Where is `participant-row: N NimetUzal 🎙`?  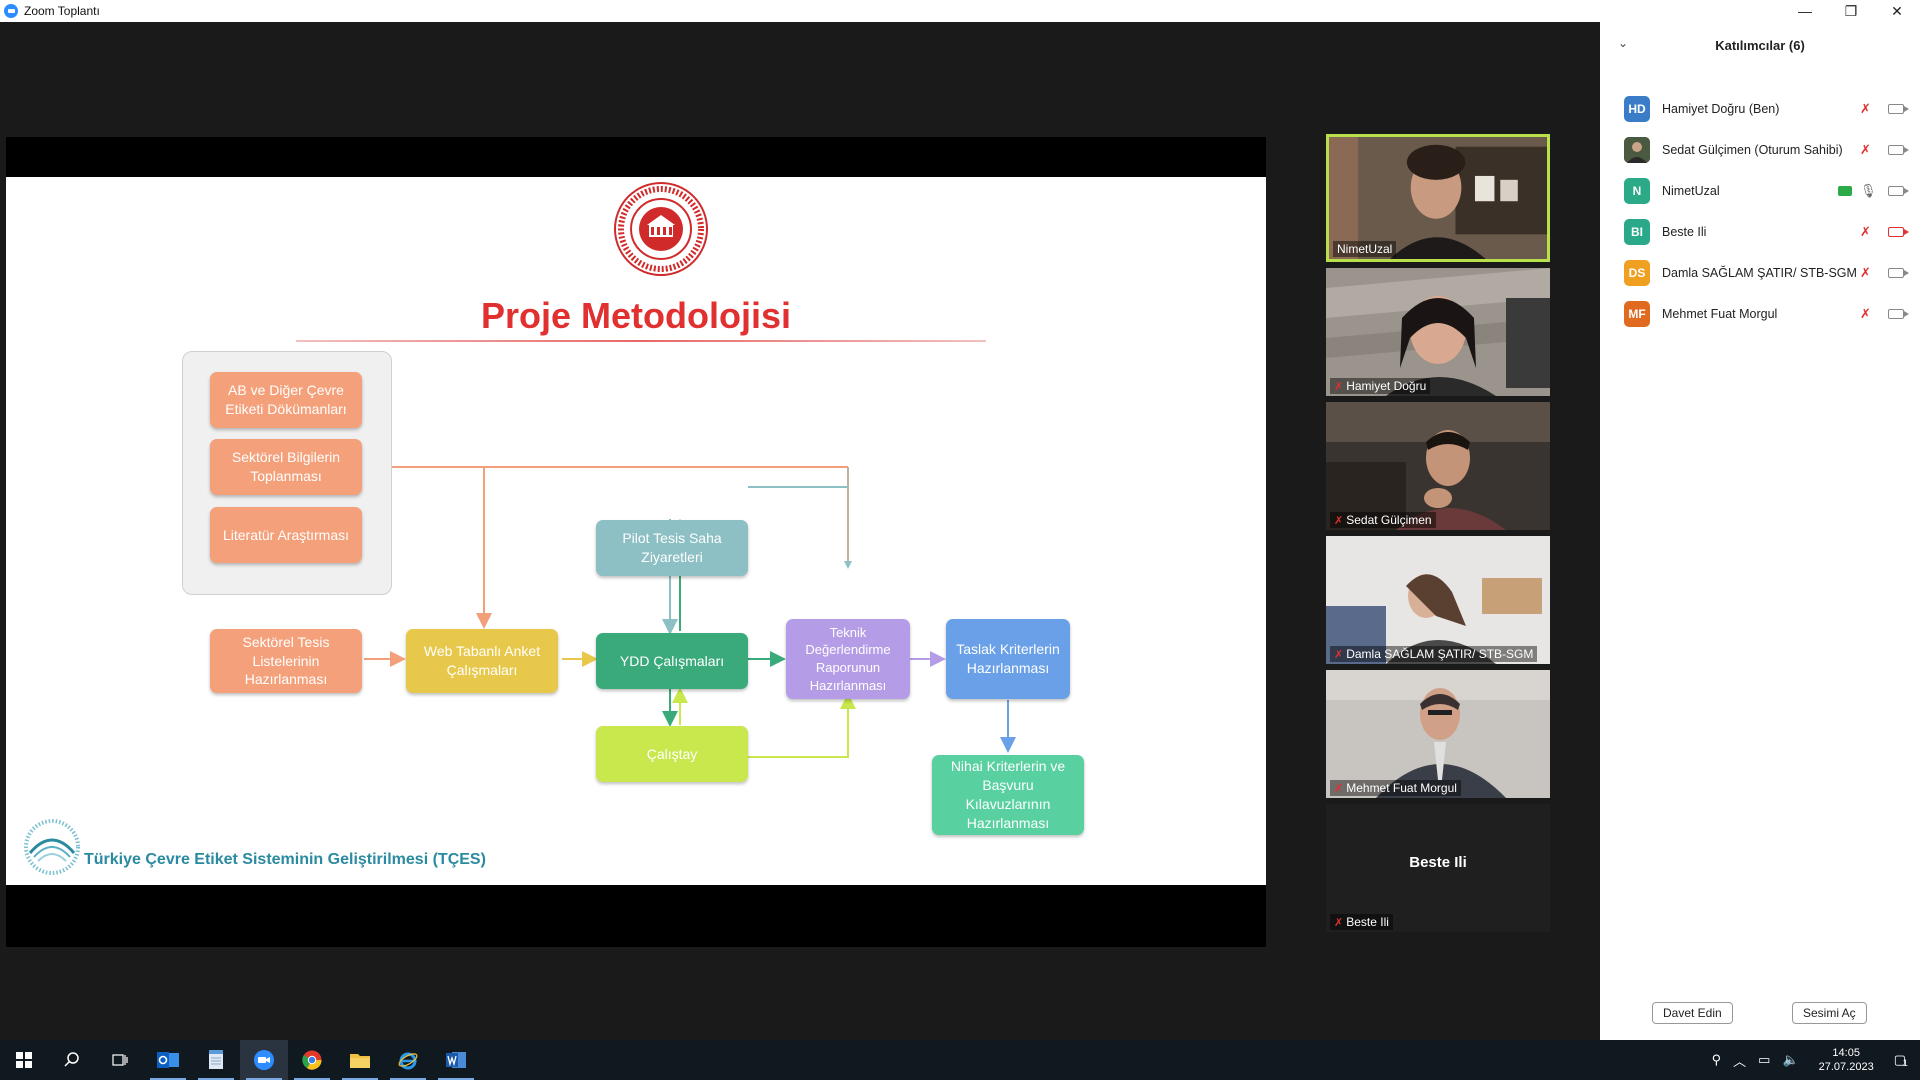 participant-row: N NimetUzal 🎙 is located at coordinates (1760, 190).